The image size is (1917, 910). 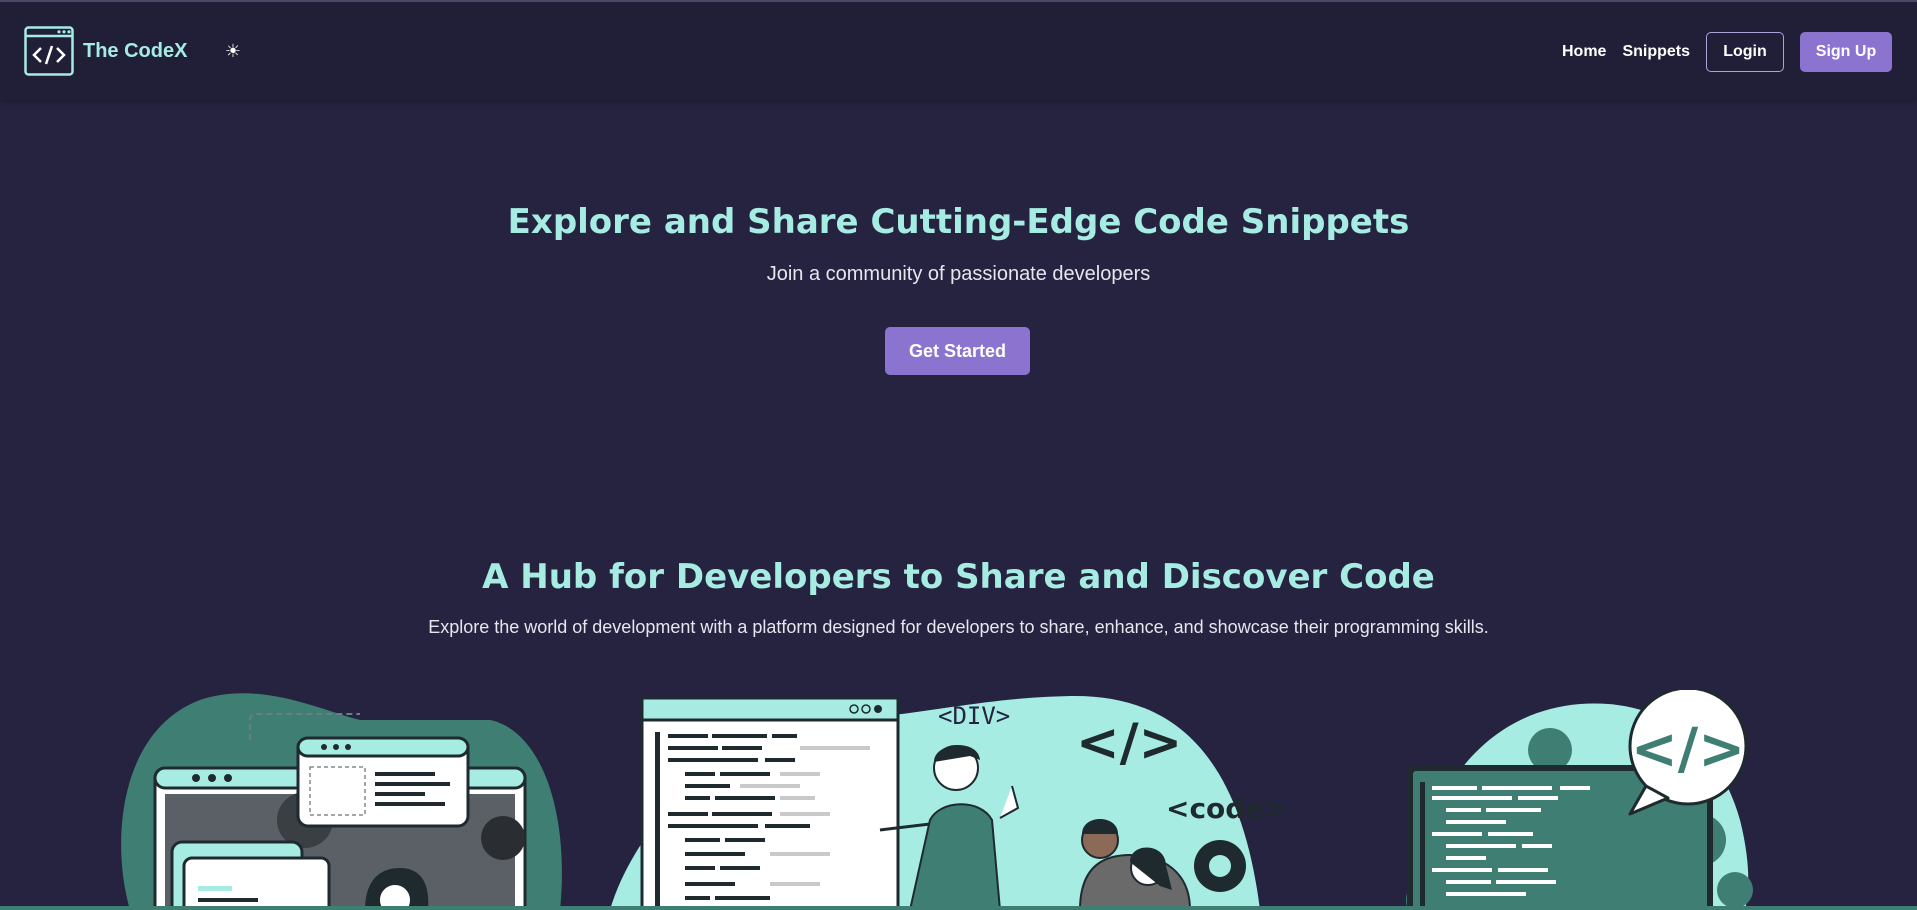 I want to click on code-symbol-label: </>, so click(x=1129, y=743).